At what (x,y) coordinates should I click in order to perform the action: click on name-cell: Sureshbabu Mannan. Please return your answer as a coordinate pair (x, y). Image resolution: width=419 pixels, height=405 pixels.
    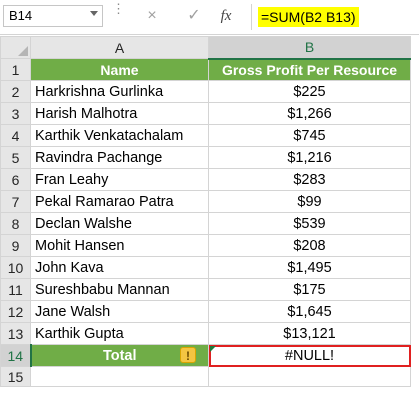
    Looking at the image, I should click on (119, 289).